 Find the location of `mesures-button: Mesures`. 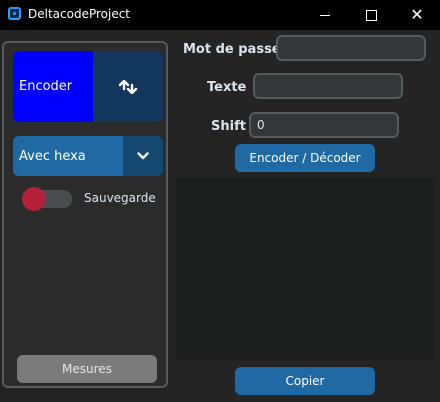

mesures-button: Mesures is located at coordinates (87, 369).